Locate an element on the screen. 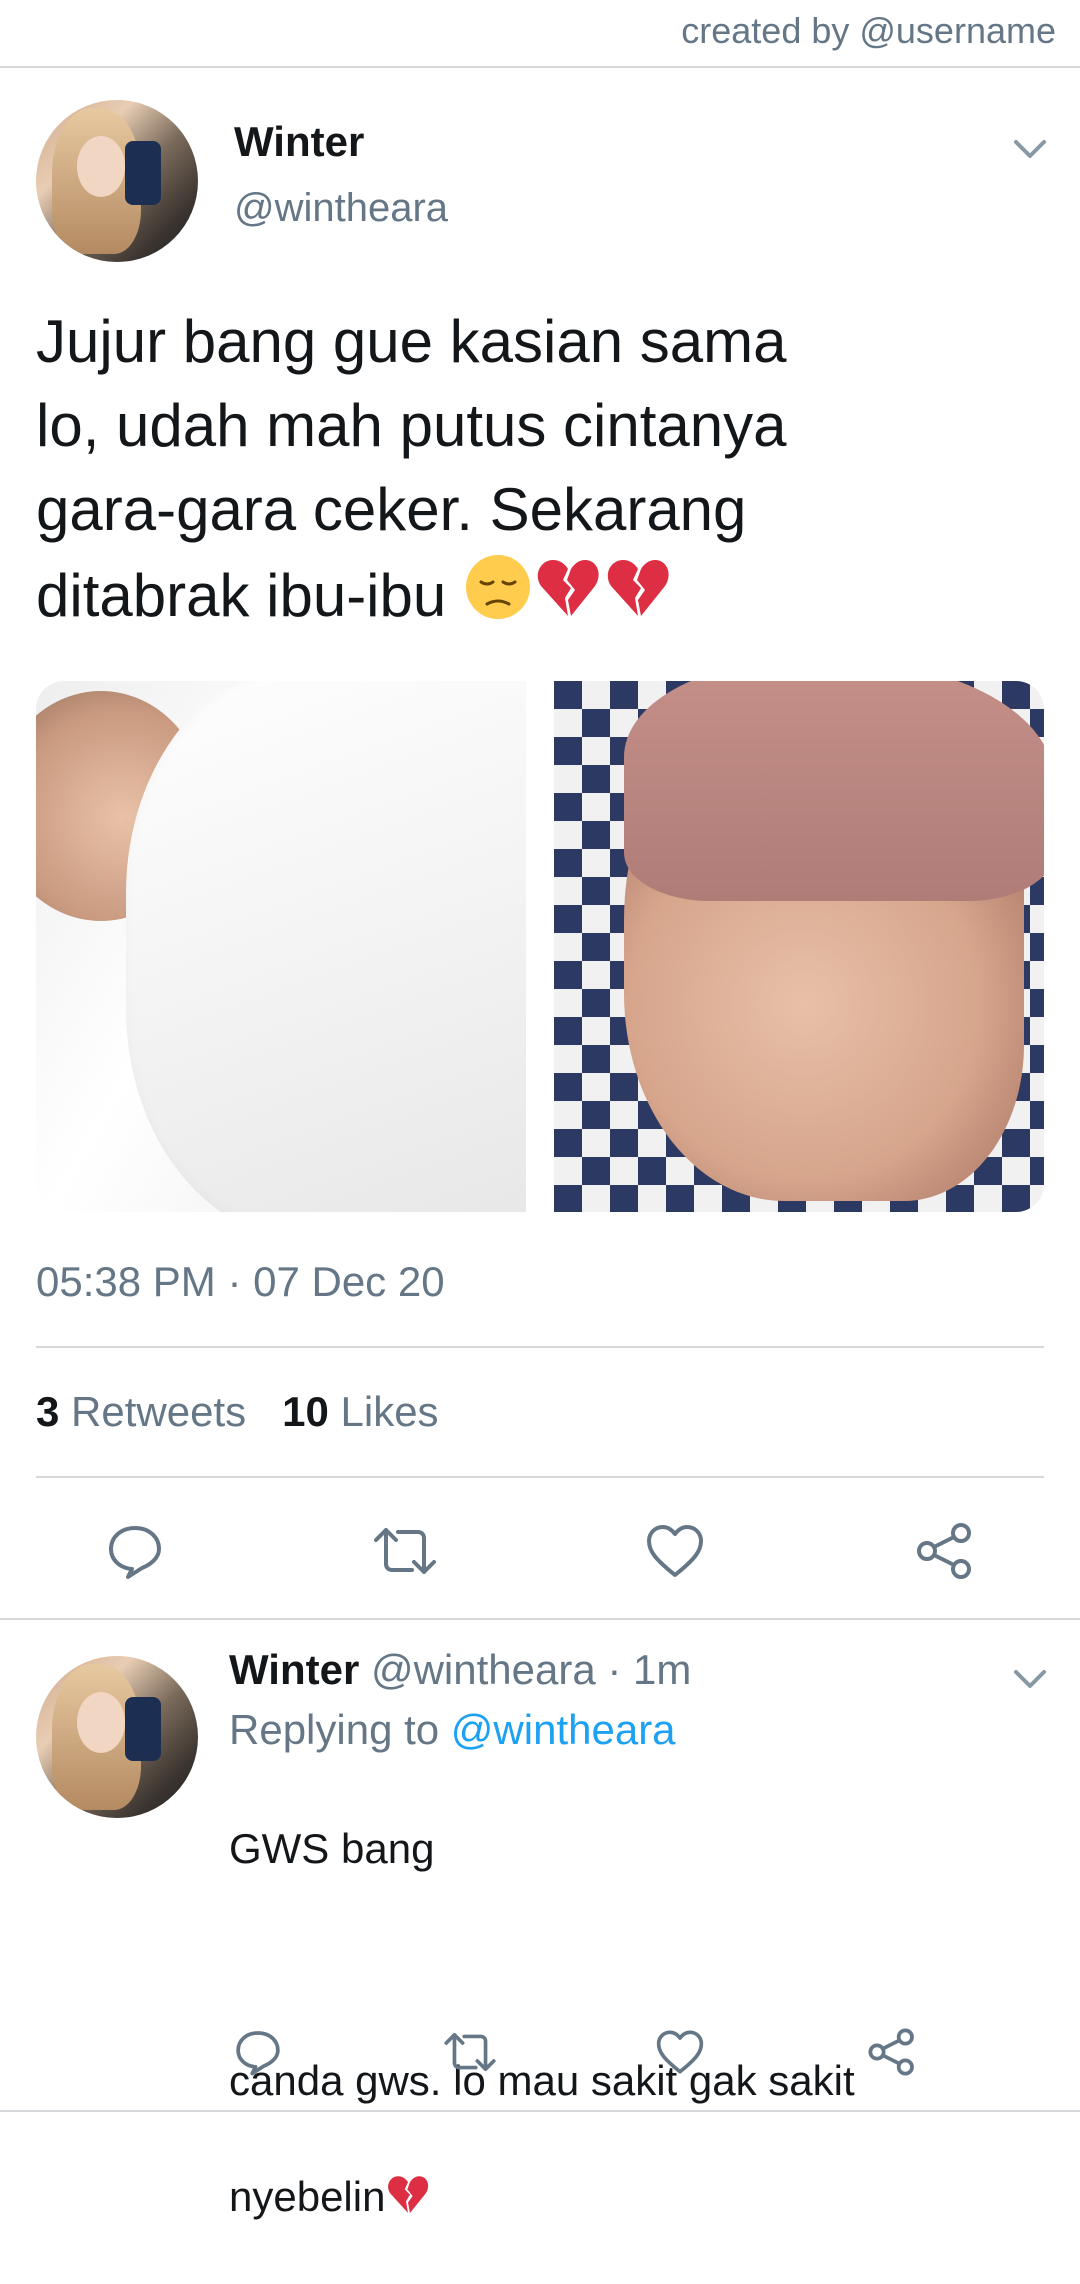 The height and width of the screenshot is (2284, 1080). author-name: Winter is located at coordinates (299, 142).